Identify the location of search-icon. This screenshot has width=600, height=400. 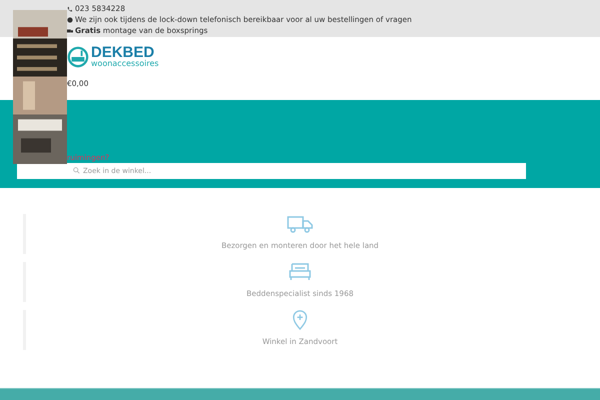
(76, 170).